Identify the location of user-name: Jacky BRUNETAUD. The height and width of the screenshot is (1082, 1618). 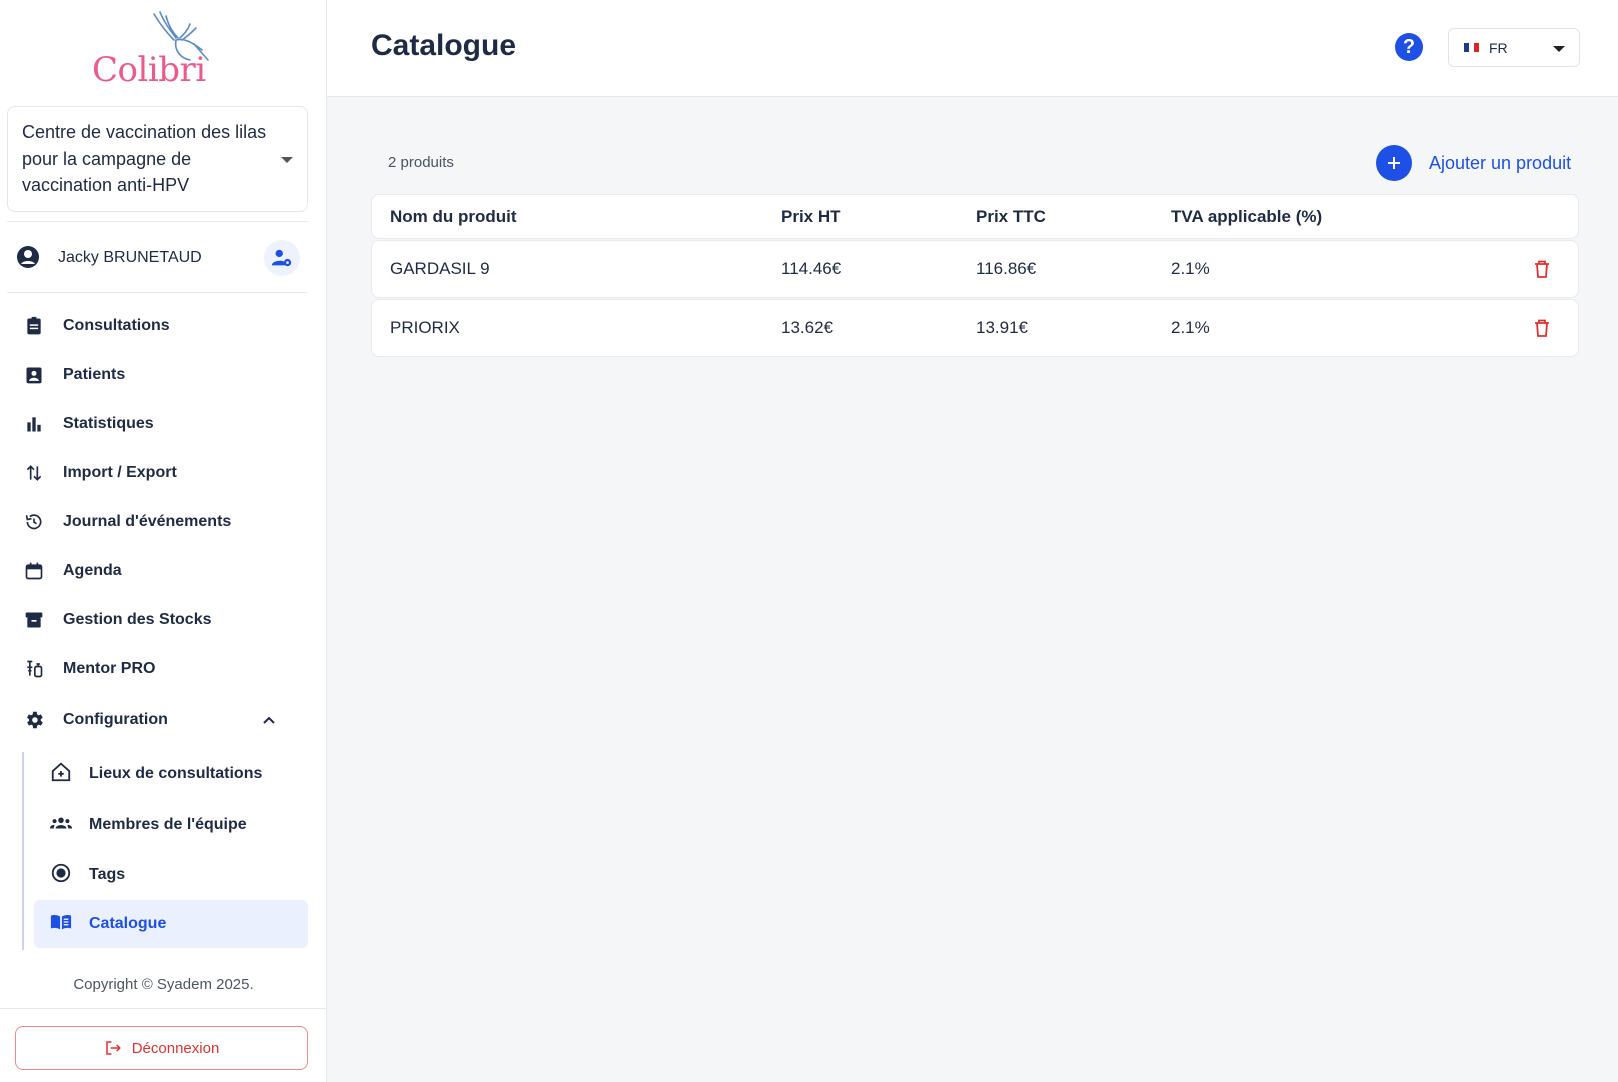
(130, 257).